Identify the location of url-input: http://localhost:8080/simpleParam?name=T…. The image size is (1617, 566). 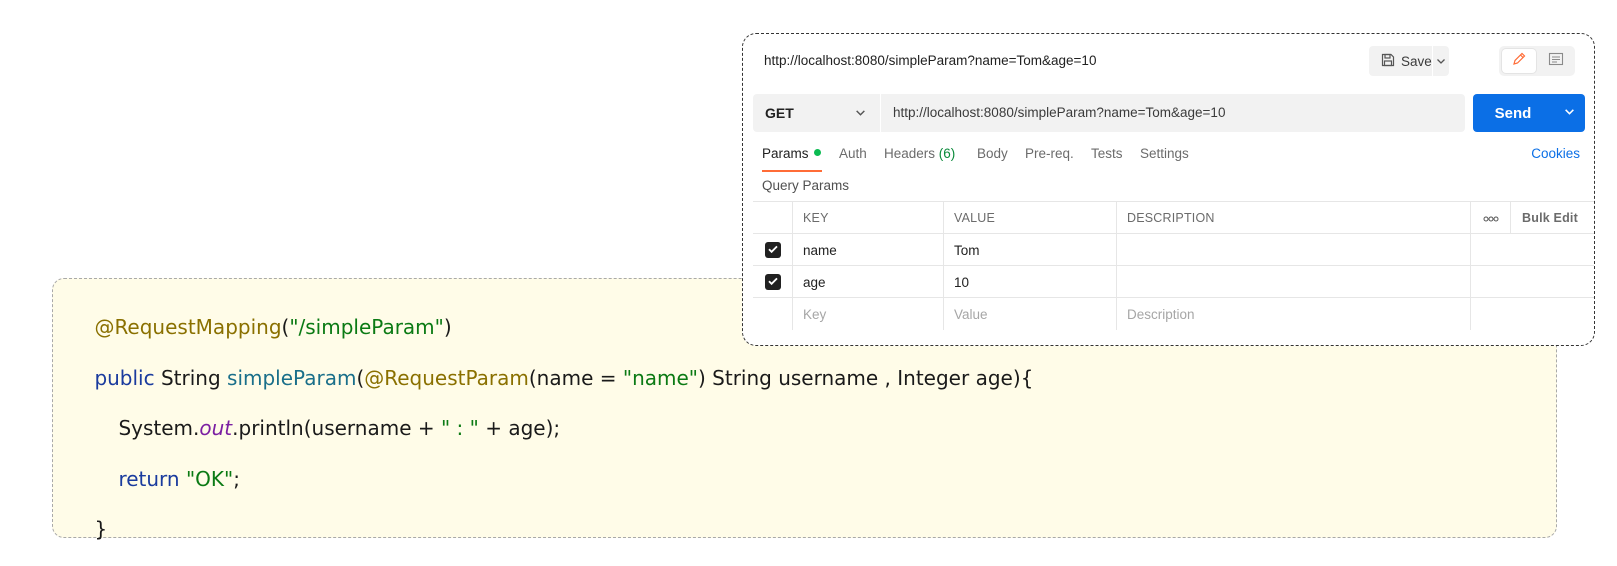
(1059, 112).